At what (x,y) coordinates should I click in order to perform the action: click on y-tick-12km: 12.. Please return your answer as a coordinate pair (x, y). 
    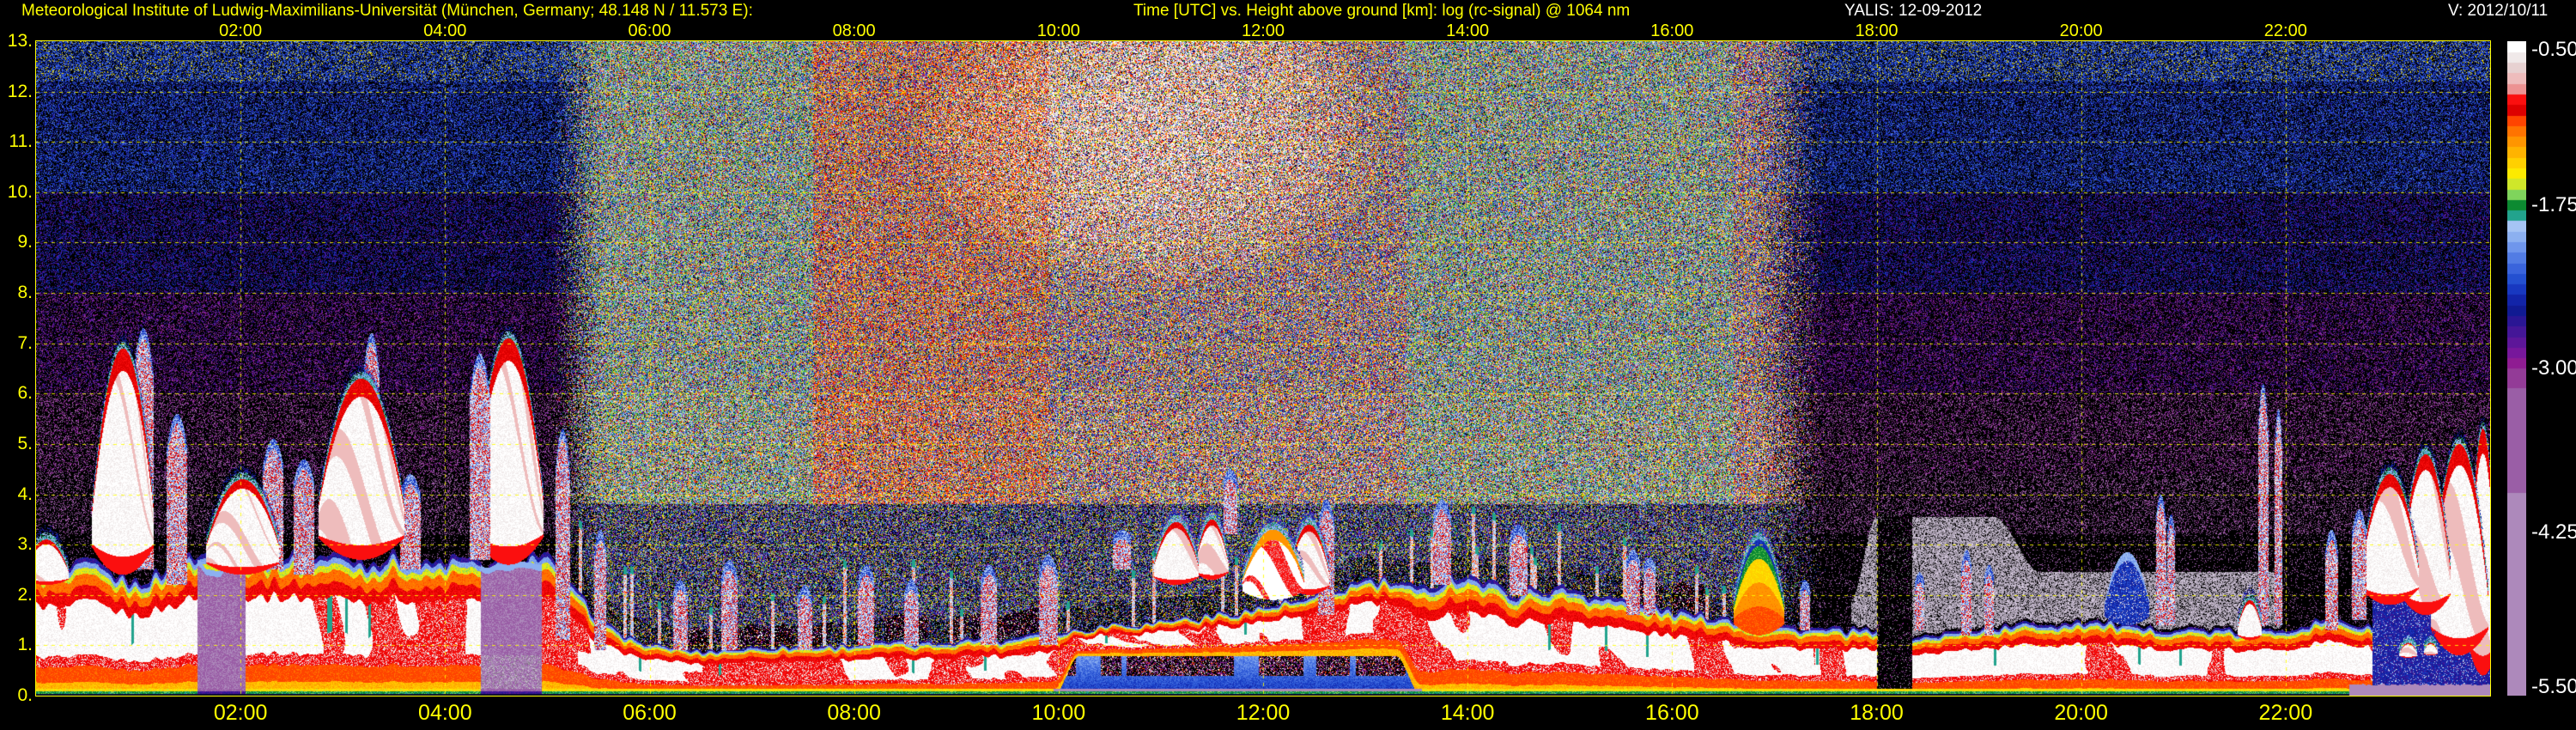
    Looking at the image, I should click on (20, 91).